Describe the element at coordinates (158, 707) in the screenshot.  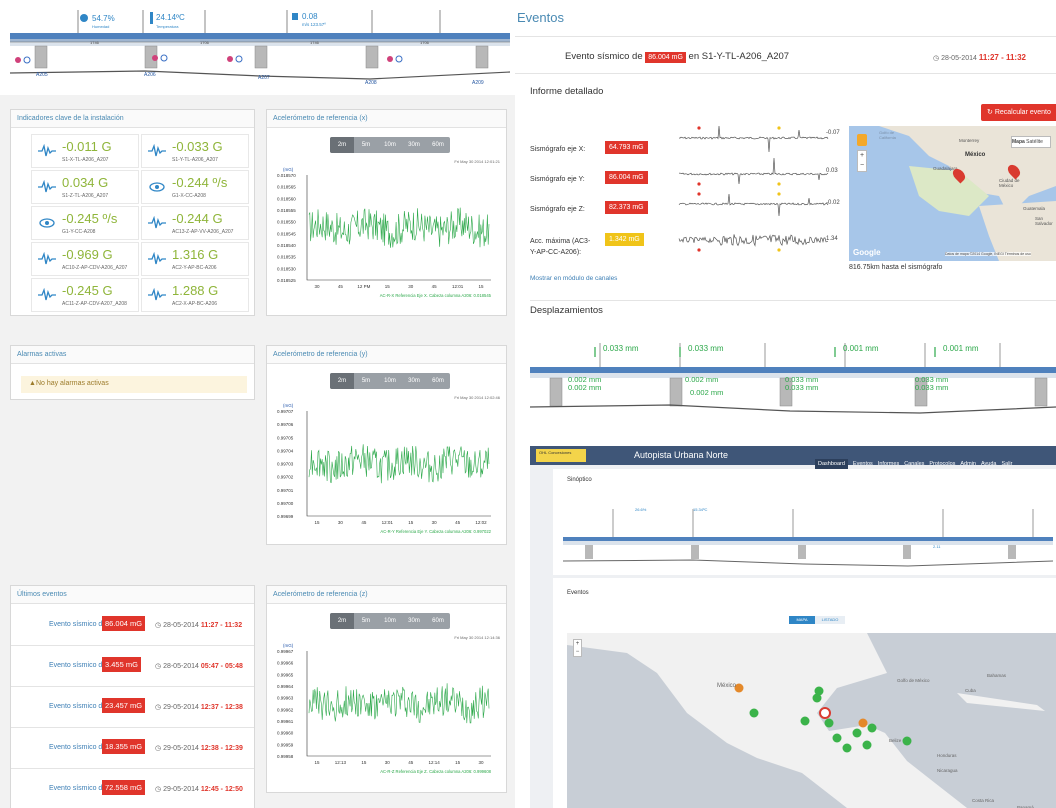
I see `clock-icon: ◷` at that location.